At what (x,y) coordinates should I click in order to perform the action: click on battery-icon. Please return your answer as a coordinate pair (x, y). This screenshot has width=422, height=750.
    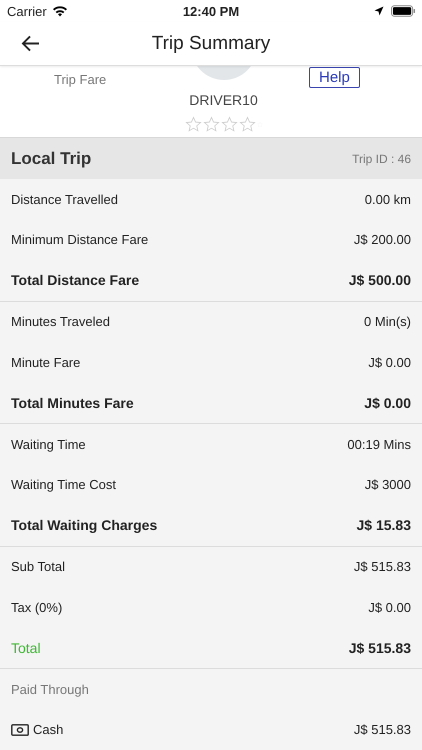
    Looking at the image, I should click on (403, 11).